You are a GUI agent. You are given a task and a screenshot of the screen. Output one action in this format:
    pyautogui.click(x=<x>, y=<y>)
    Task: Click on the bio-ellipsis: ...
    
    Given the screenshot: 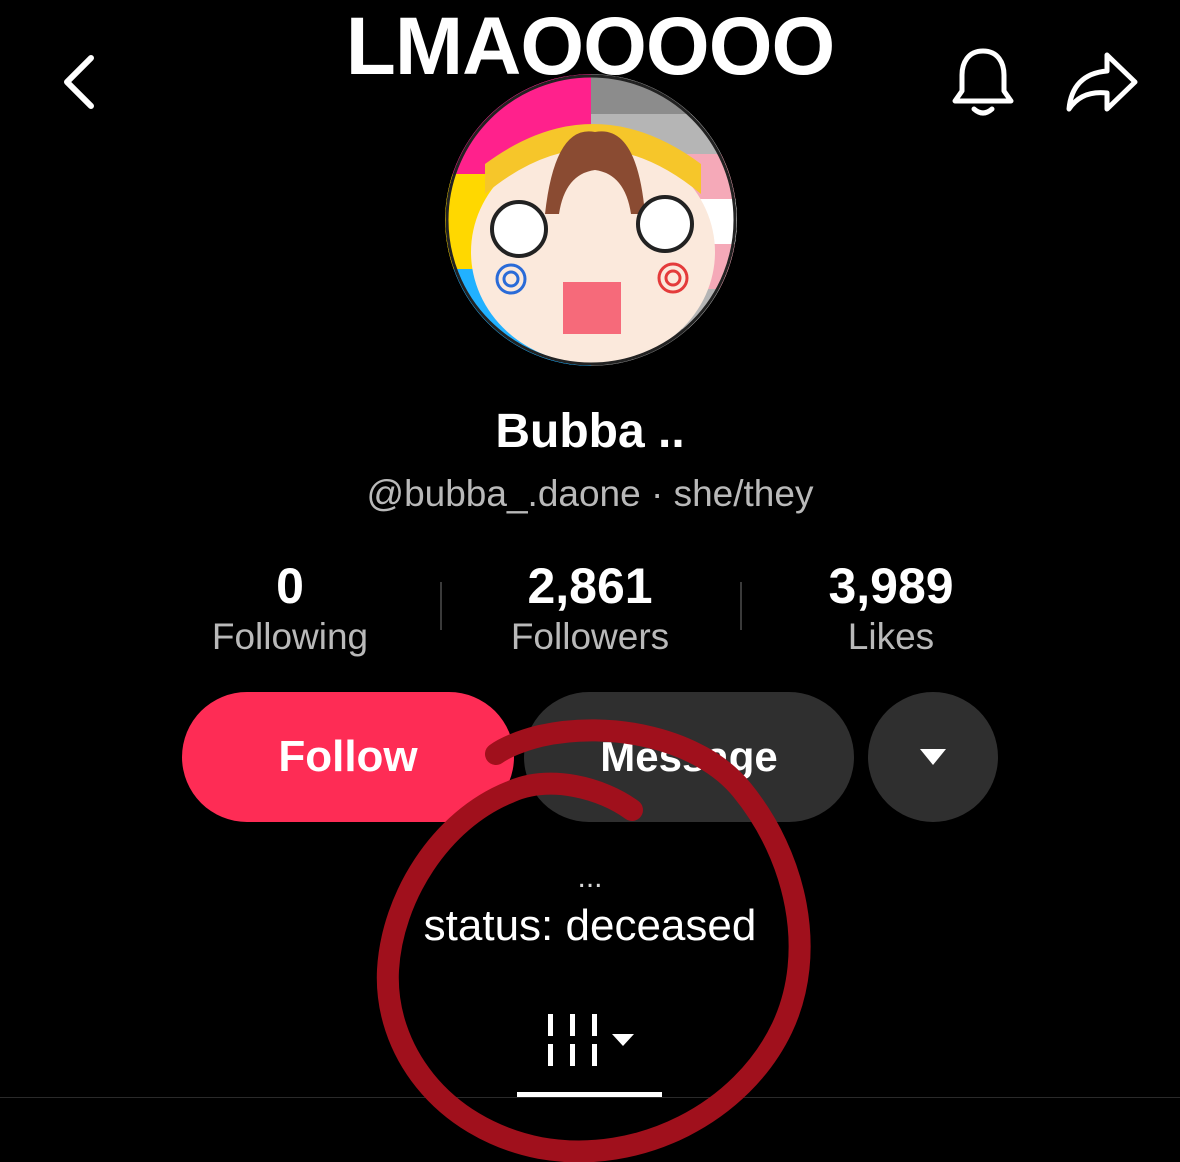 What is the action you would take?
    pyautogui.click(x=590, y=877)
    